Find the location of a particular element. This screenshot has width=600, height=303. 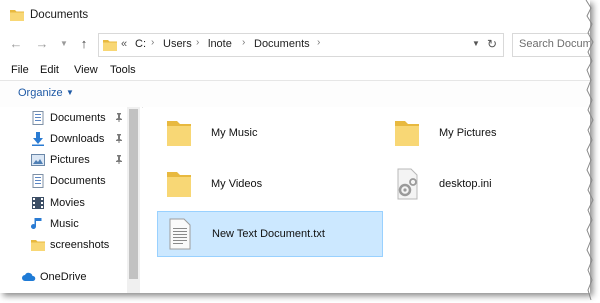

file-item-my-pictures: My Pictures is located at coordinates (485, 133).